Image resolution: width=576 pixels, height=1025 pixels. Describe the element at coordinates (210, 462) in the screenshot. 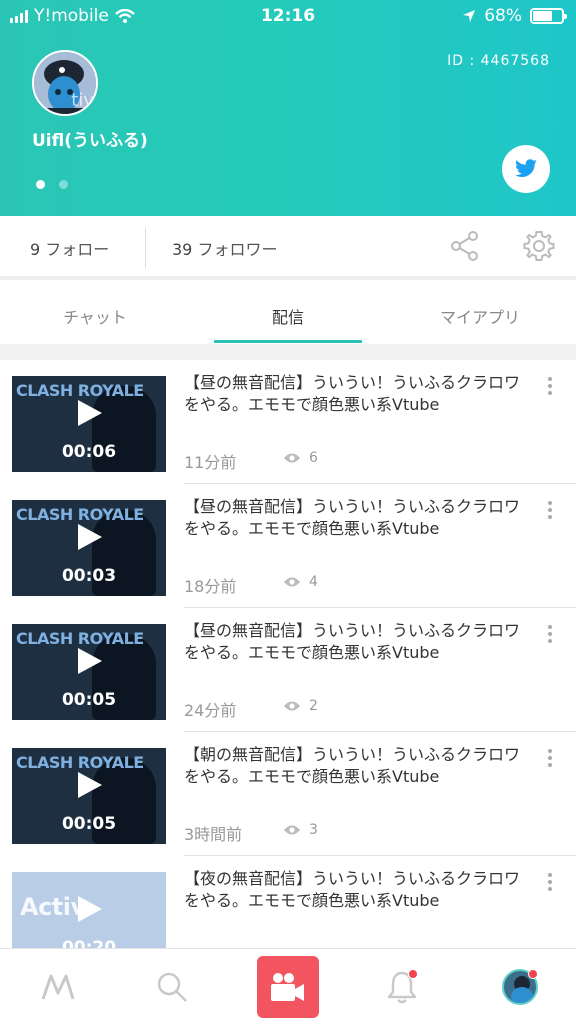

I see `stream-age: 11分前` at that location.